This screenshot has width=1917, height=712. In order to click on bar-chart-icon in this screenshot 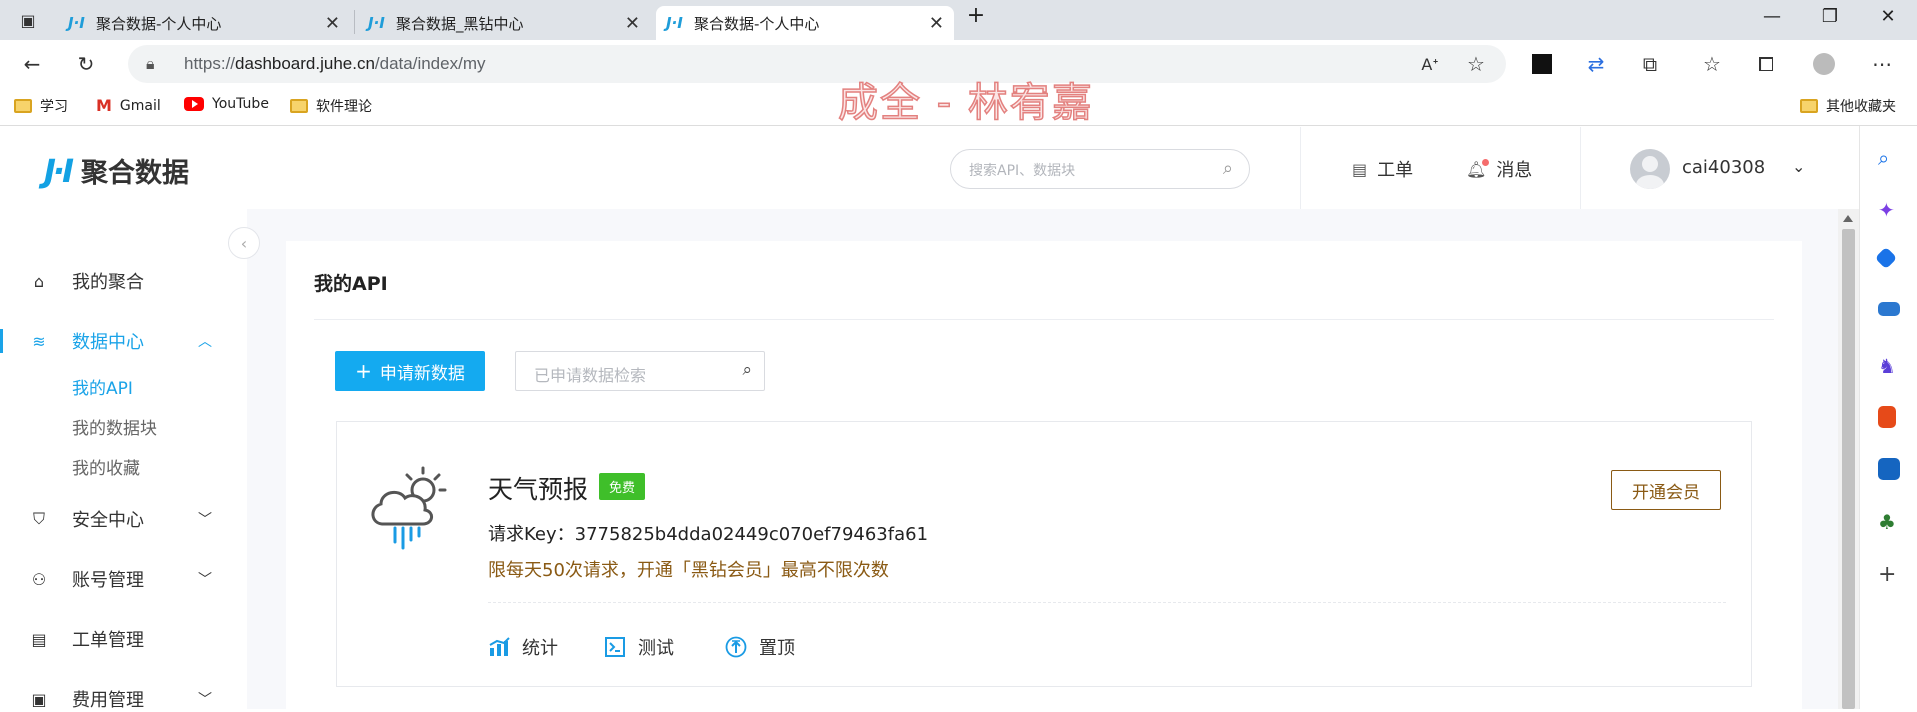, I will do `click(499, 647)`.